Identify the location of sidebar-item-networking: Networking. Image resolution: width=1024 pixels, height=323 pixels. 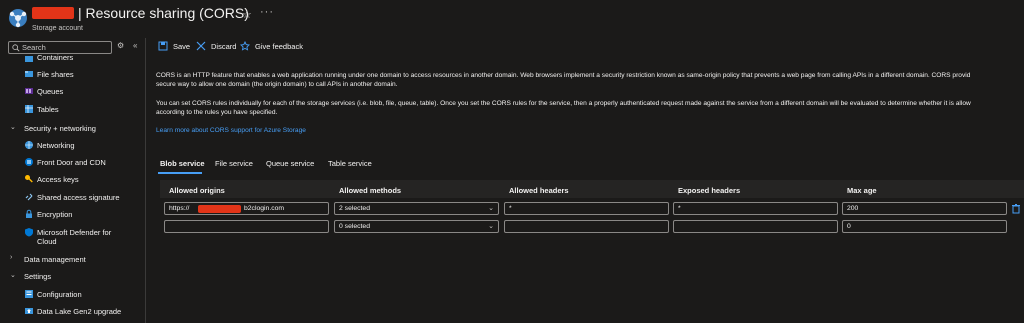
(72, 146).